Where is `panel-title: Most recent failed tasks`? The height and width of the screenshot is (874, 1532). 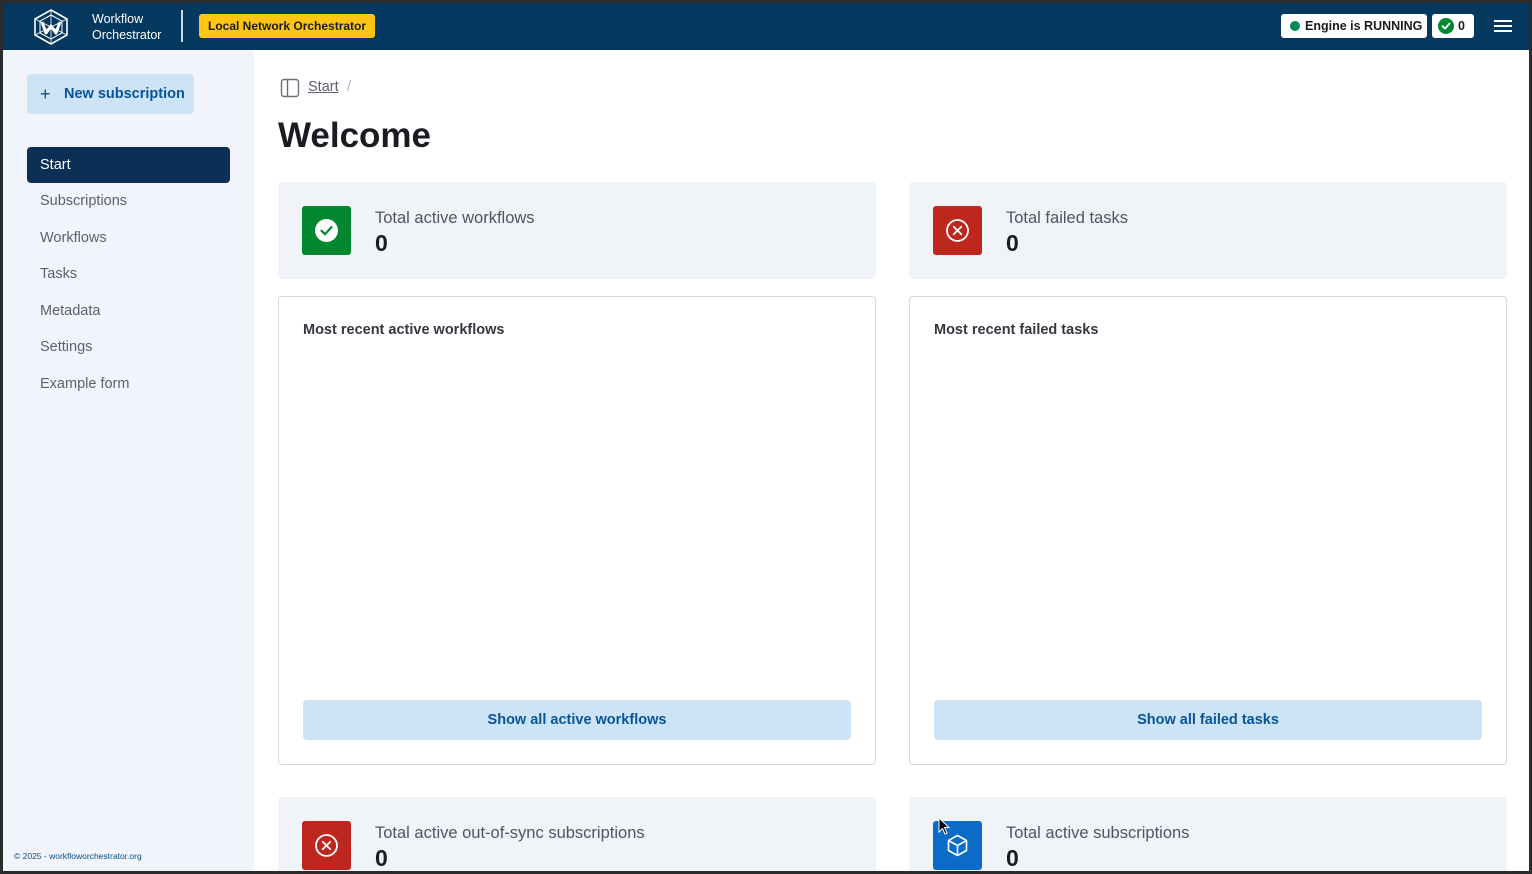 panel-title: Most recent failed tasks is located at coordinates (1016, 330).